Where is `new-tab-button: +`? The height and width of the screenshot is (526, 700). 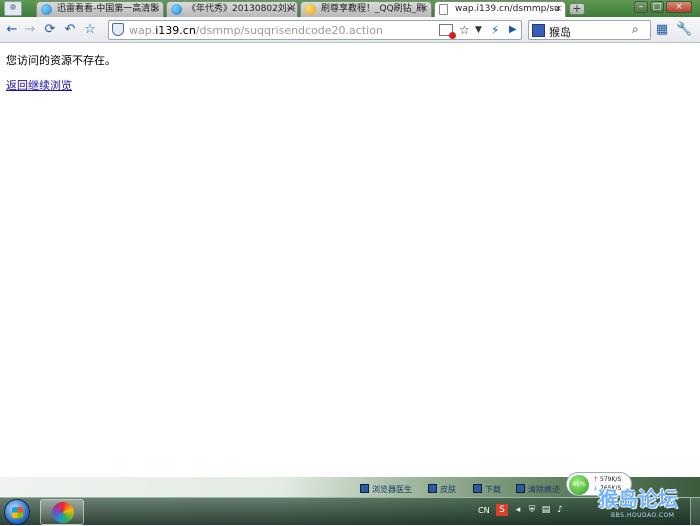
new-tab-button: + is located at coordinates (577, 9).